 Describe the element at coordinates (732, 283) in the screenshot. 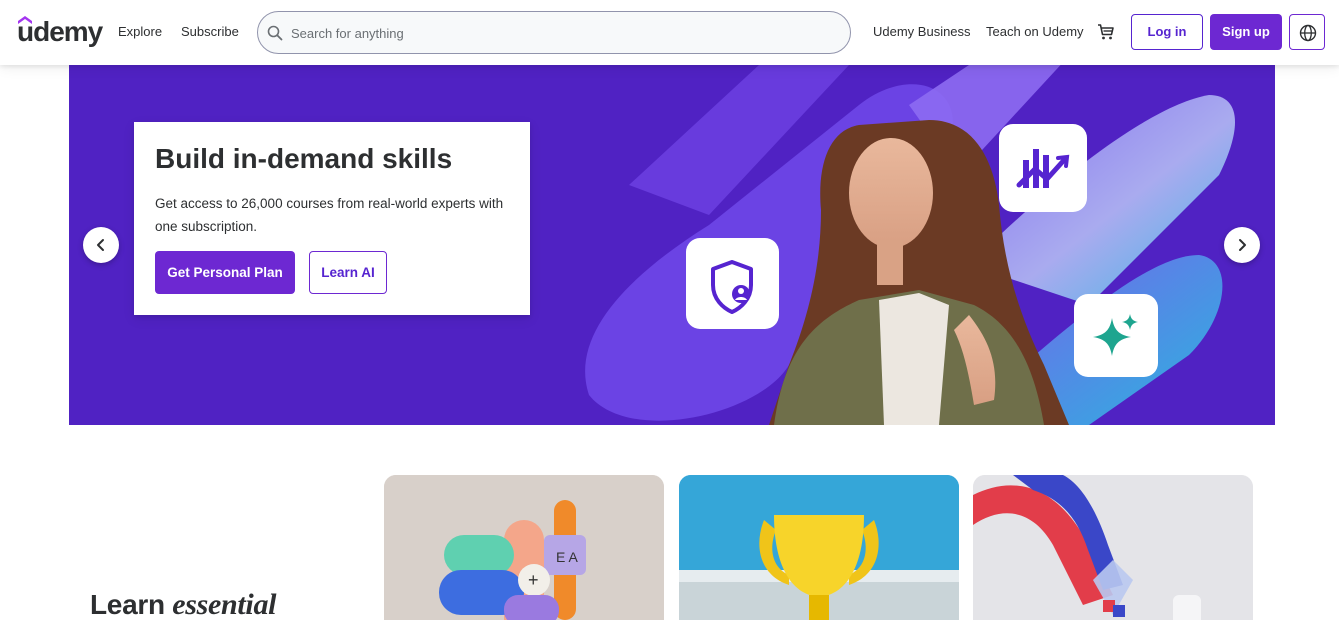

I see `shield-user-icon` at that location.